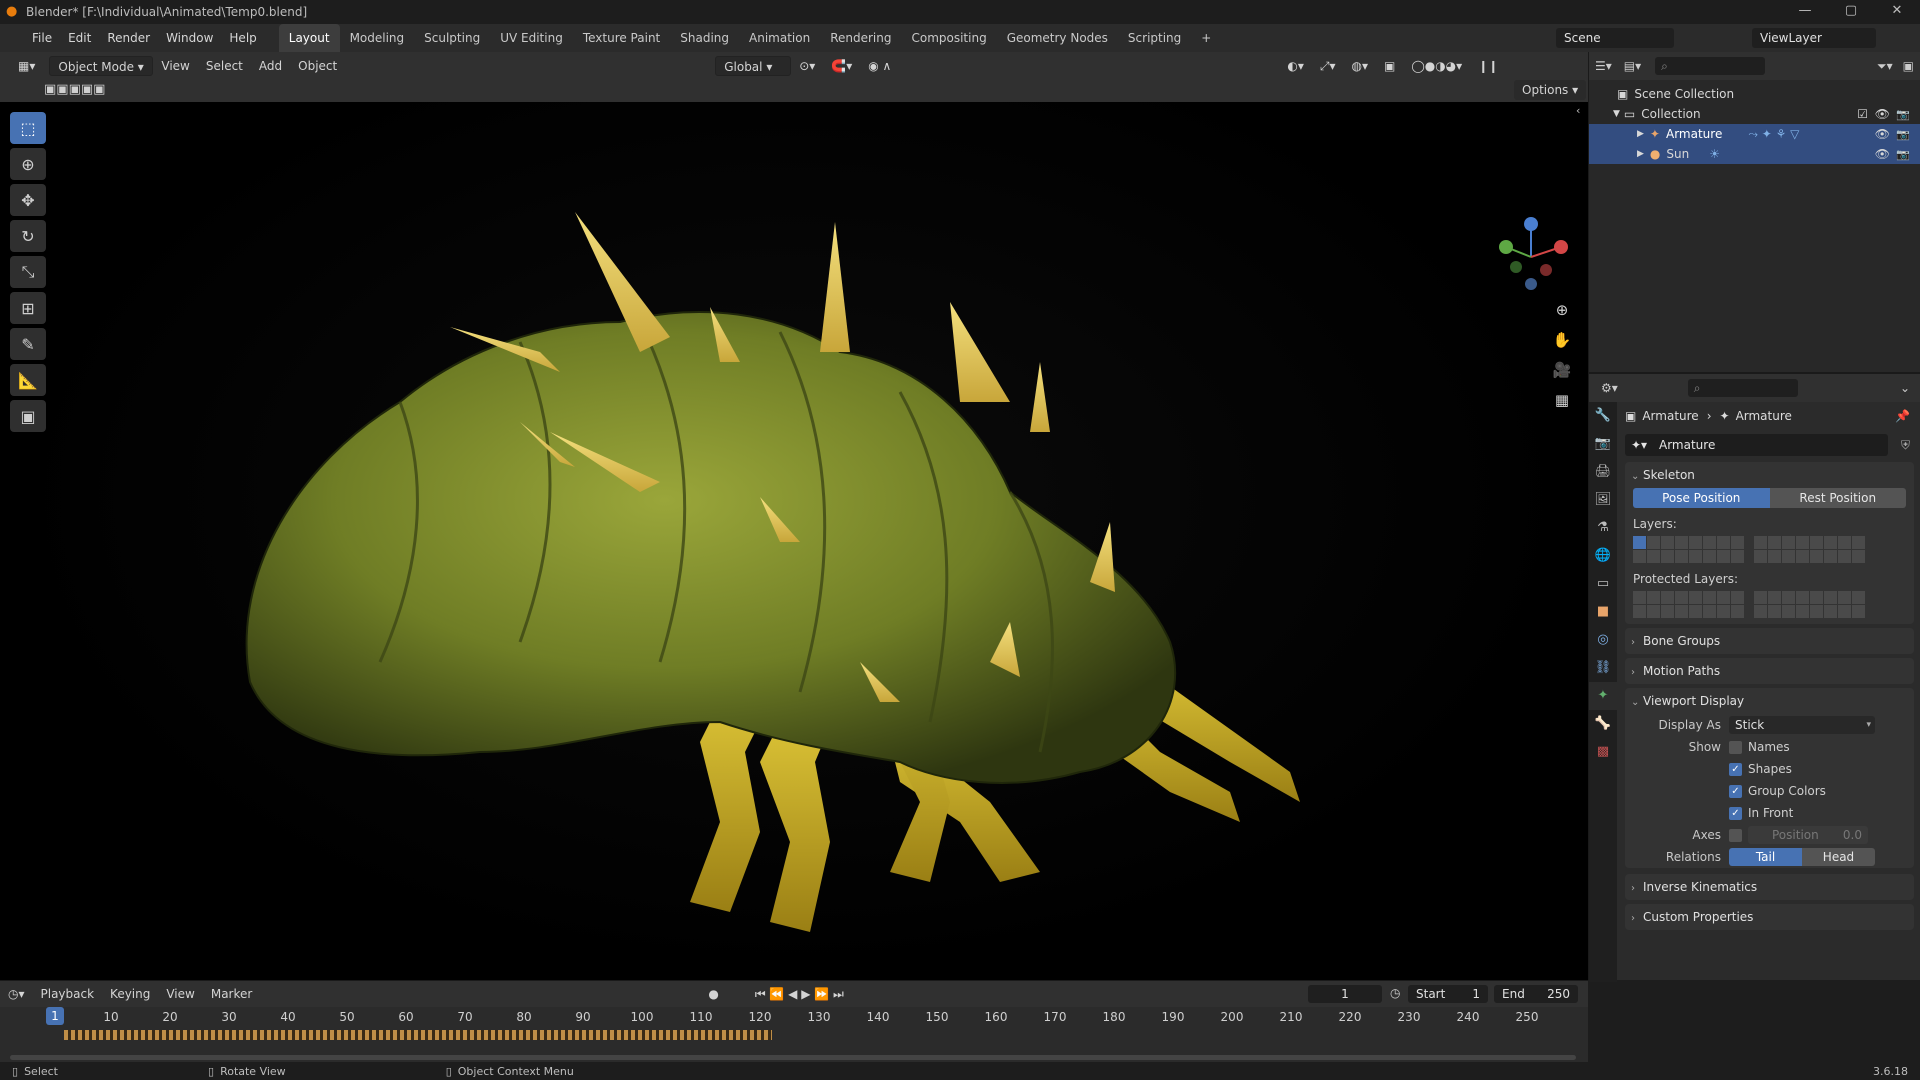 The width and height of the screenshot is (1920, 1080). What do you see at coordinates (1550, 90) in the screenshot?
I see `options-dropdown: Options ▾` at bounding box center [1550, 90].